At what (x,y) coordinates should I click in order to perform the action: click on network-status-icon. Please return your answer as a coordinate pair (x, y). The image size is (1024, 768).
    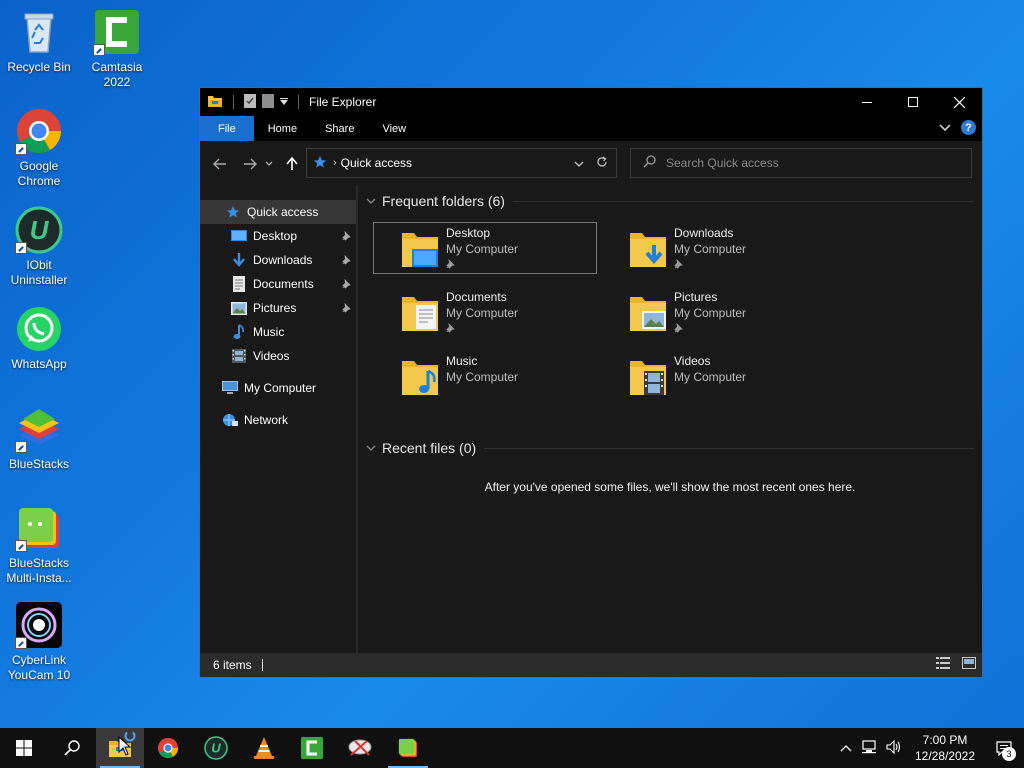
    Looking at the image, I should click on (870, 748).